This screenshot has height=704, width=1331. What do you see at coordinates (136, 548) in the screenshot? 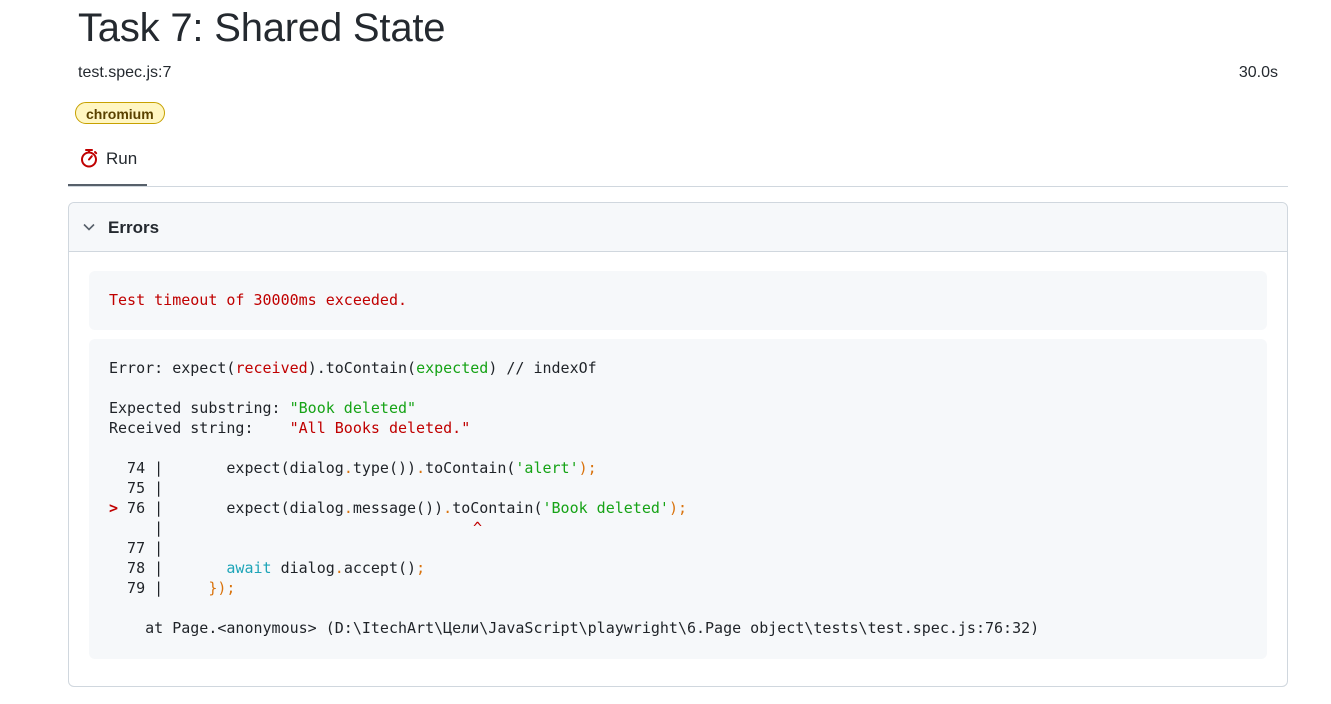
I see `code-line-77: 77 |` at bounding box center [136, 548].